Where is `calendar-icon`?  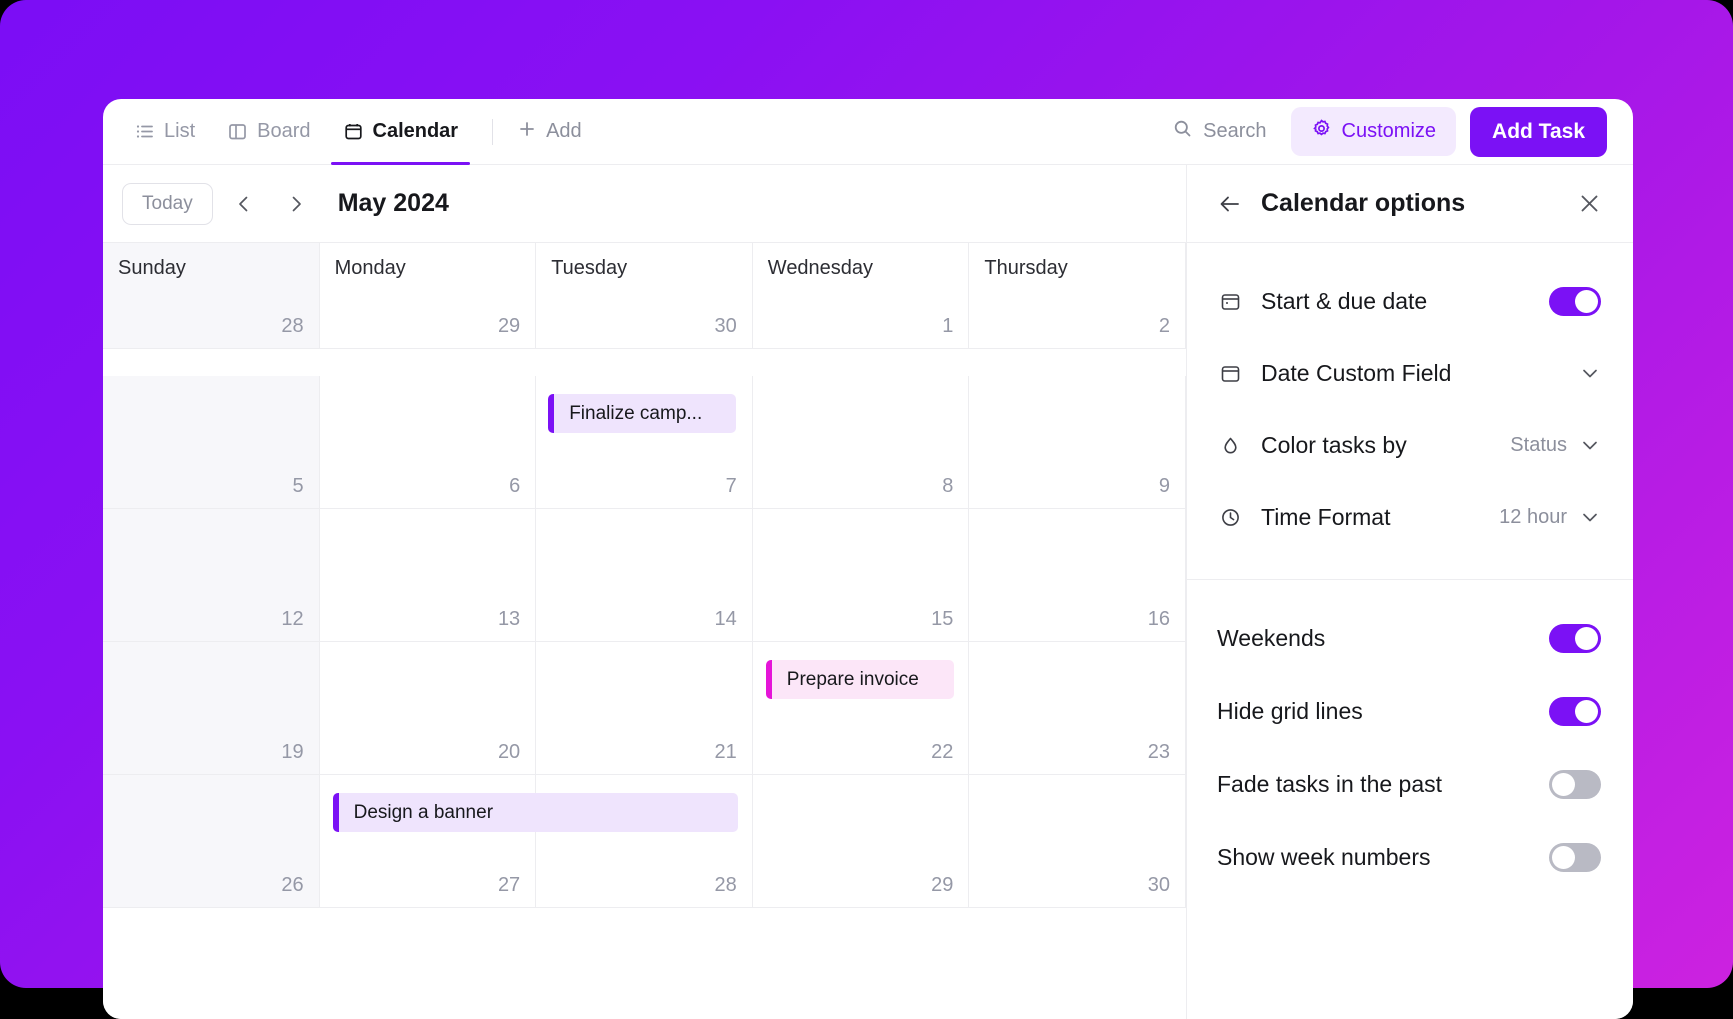
calendar-icon is located at coordinates (353, 131).